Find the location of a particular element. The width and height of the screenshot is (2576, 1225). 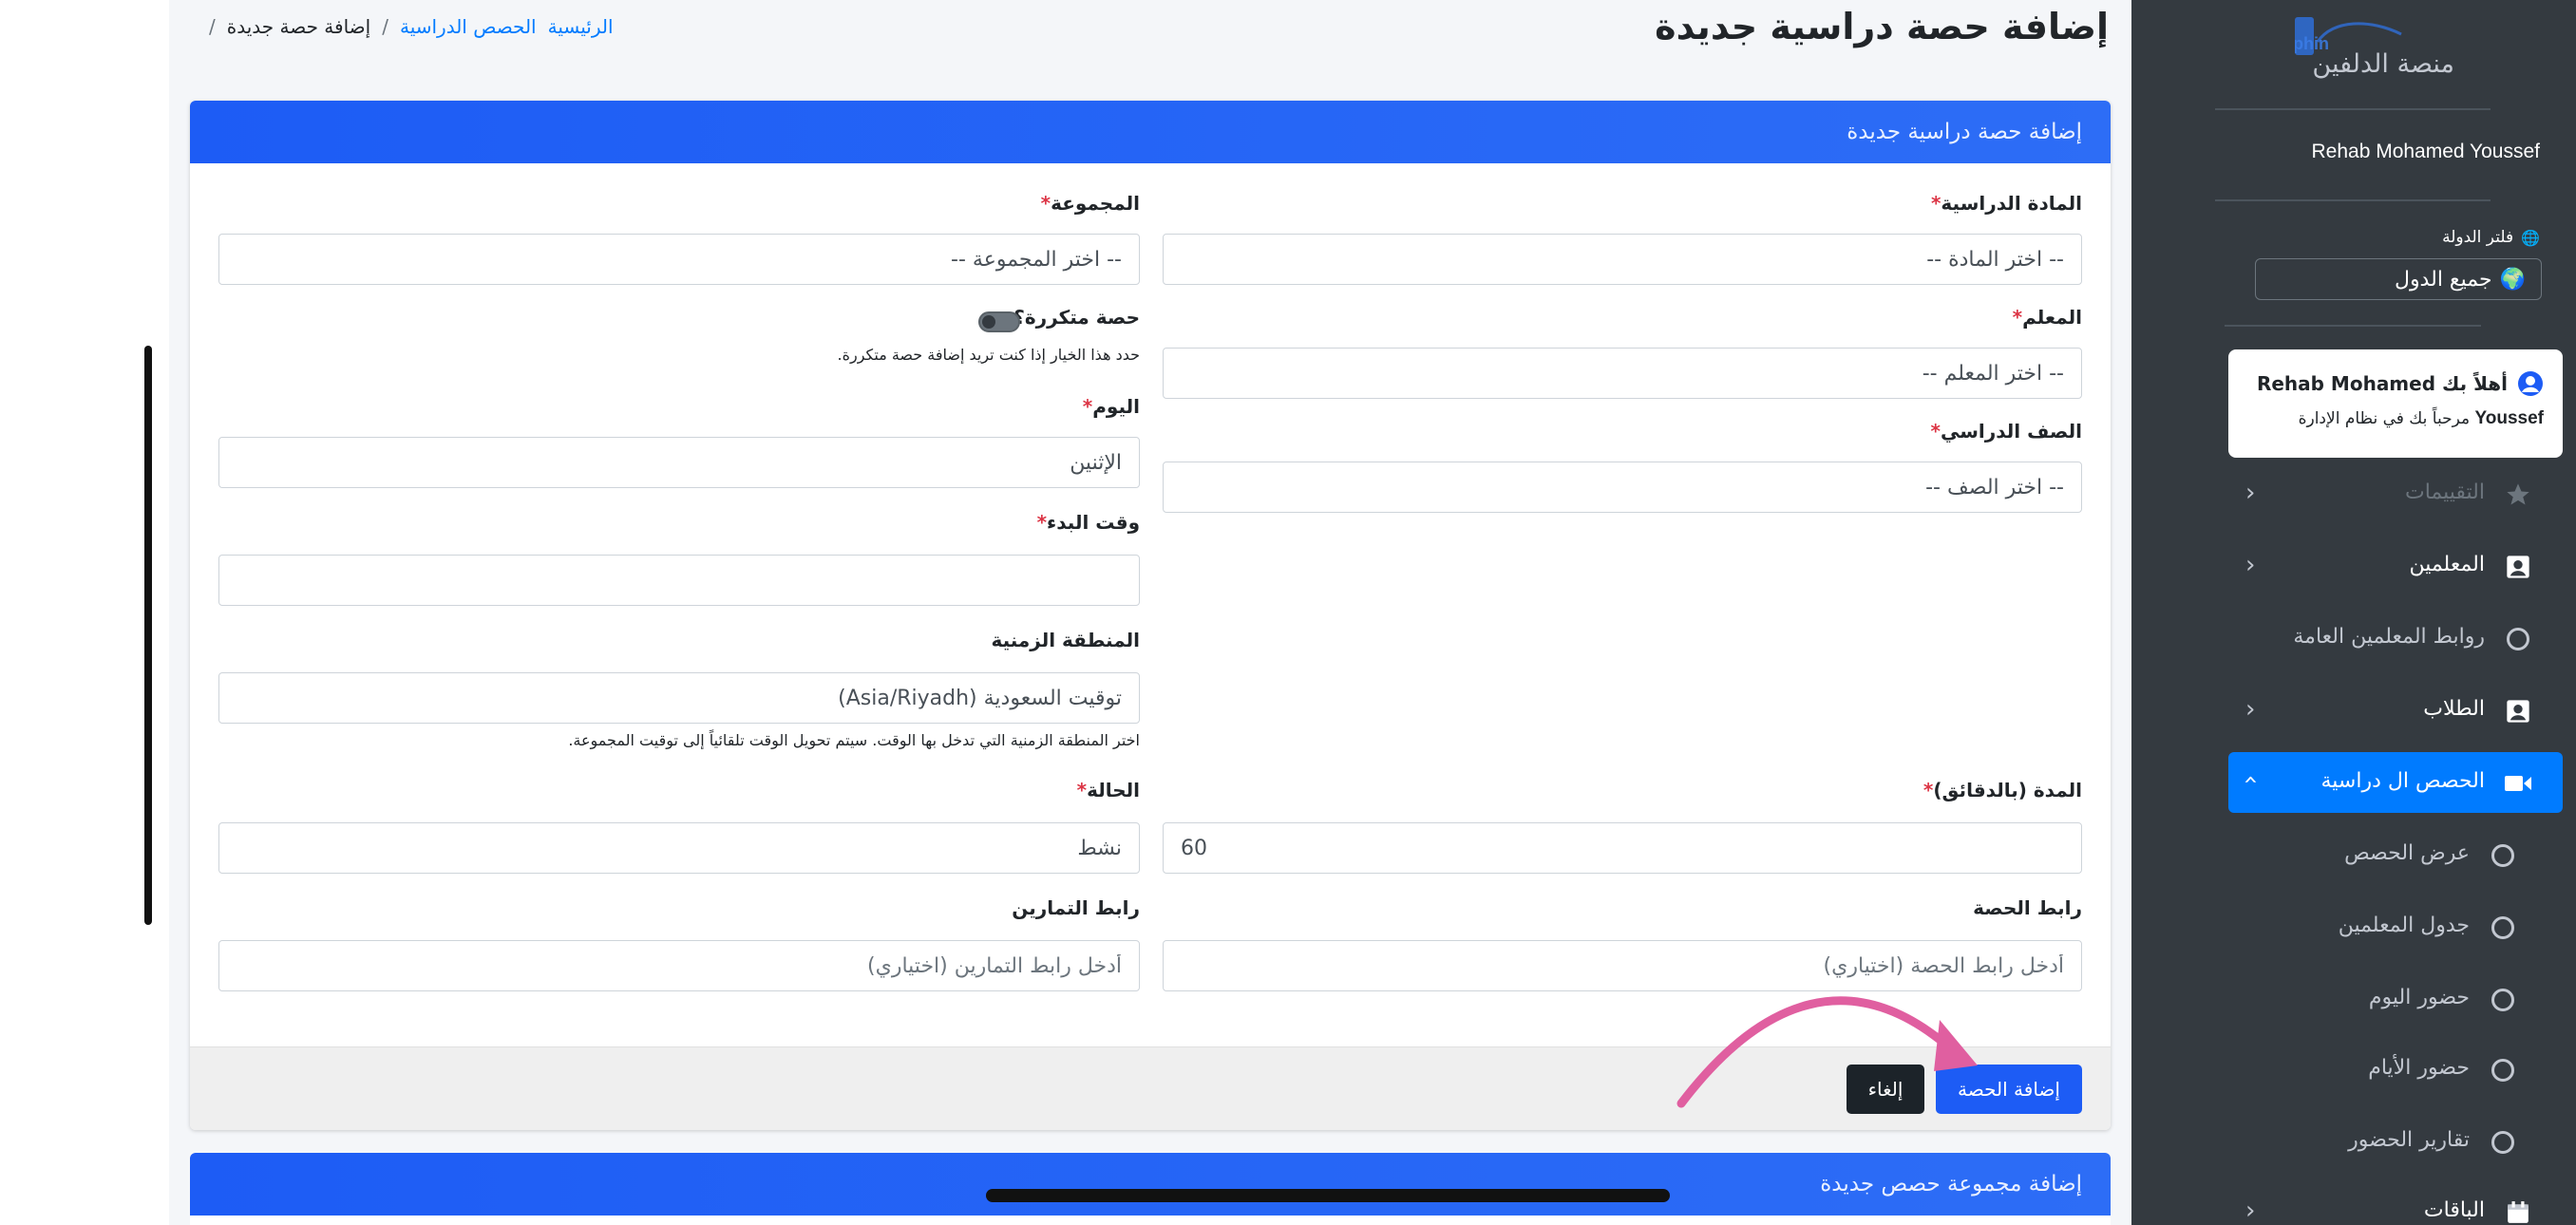

sidebar-item-teacher-links: روابط المعلمين العامة is located at coordinates (2395, 638).